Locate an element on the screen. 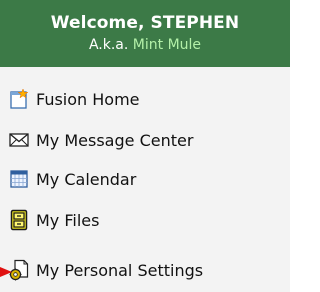  calendar-icon is located at coordinates (19, 179).